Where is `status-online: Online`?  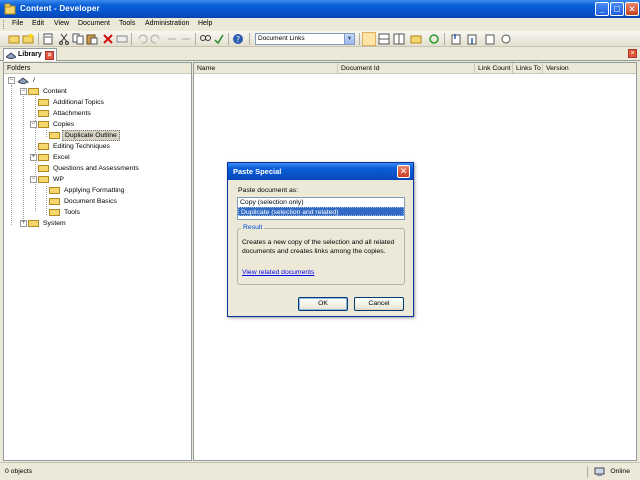
status-online: Online is located at coordinates (620, 471).